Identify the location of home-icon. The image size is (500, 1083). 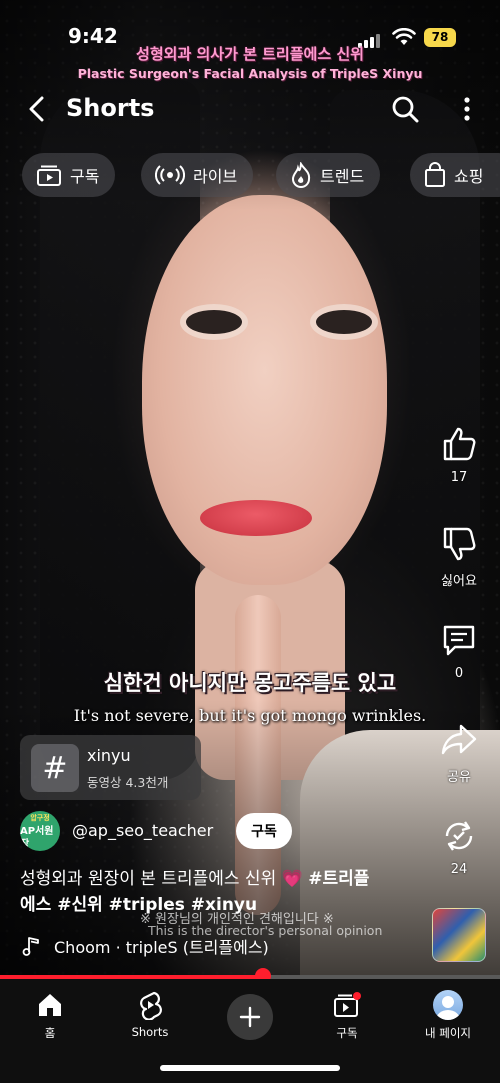
(50, 1005).